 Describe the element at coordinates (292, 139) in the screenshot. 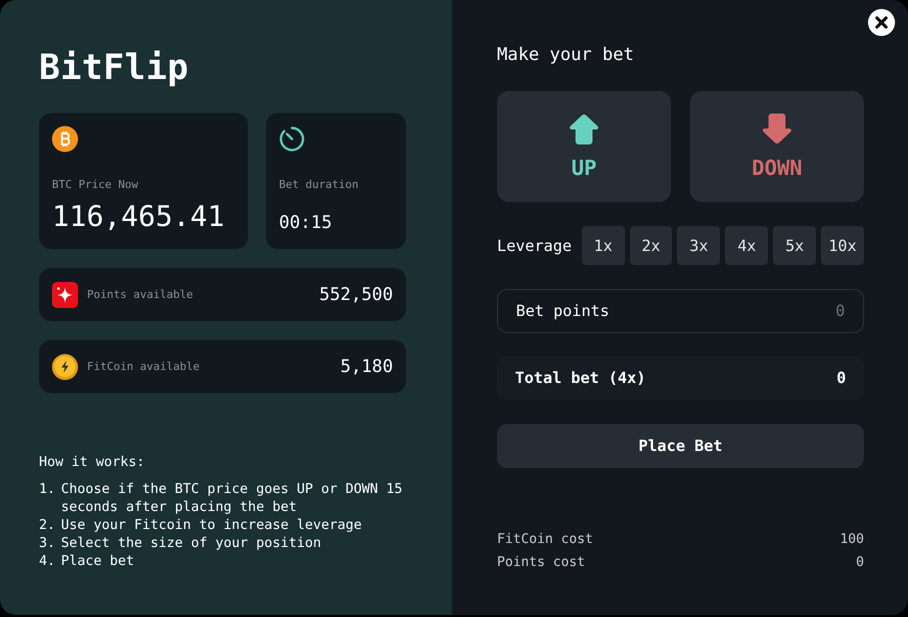

I see `timer-icon` at that location.